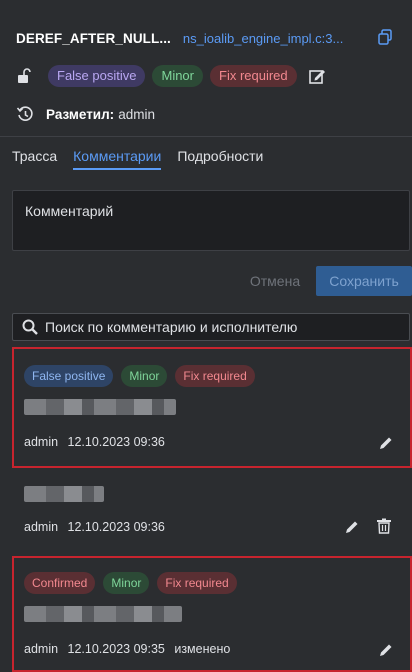 The width and height of the screenshot is (412, 672). Describe the element at coordinates (212, 512) in the screenshot. I see `comment-item: admin 12.10.2023 09:36` at that location.